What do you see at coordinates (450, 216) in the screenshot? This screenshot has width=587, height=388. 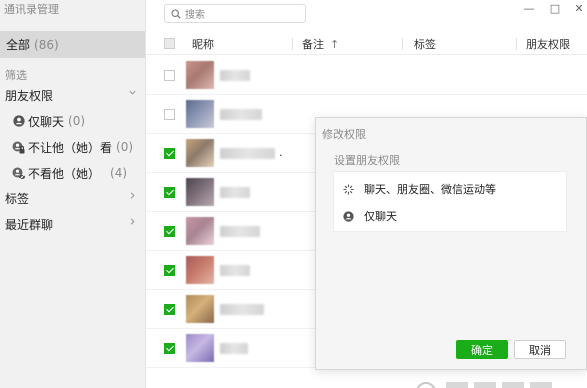 I see `option-chat-only: 仅聊天` at bounding box center [450, 216].